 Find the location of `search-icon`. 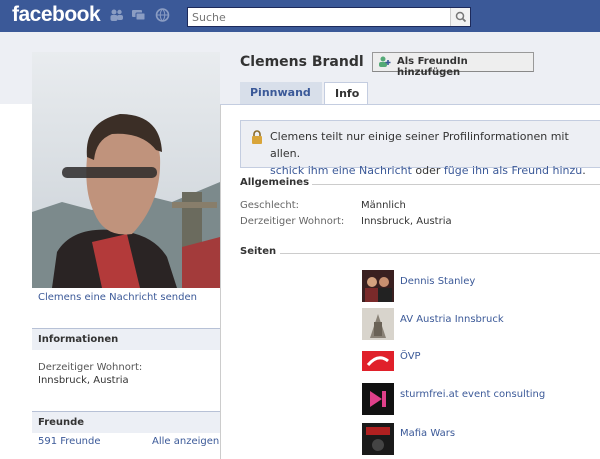

search-icon is located at coordinates (461, 17).